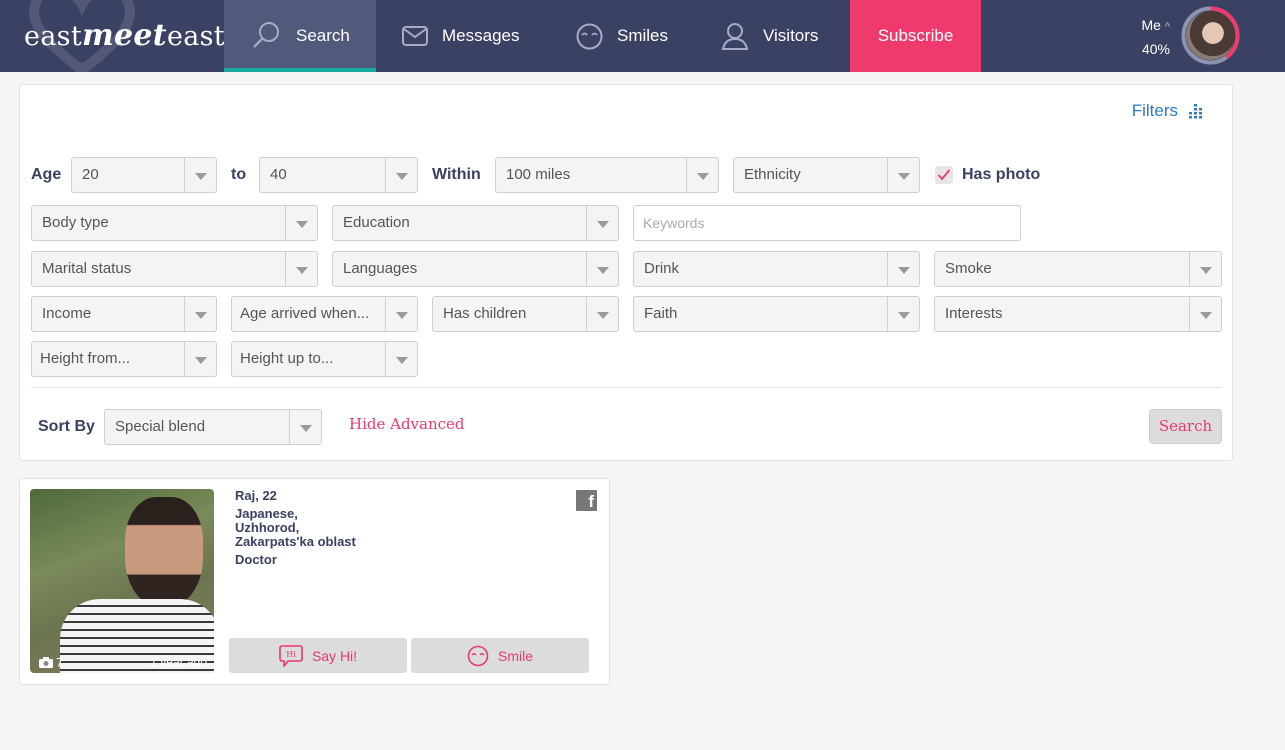 This screenshot has width=1285, height=750. What do you see at coordinates (586, 500) in the screenshot?
I see `facebook-icon: f` at bounding box center [586, 500].